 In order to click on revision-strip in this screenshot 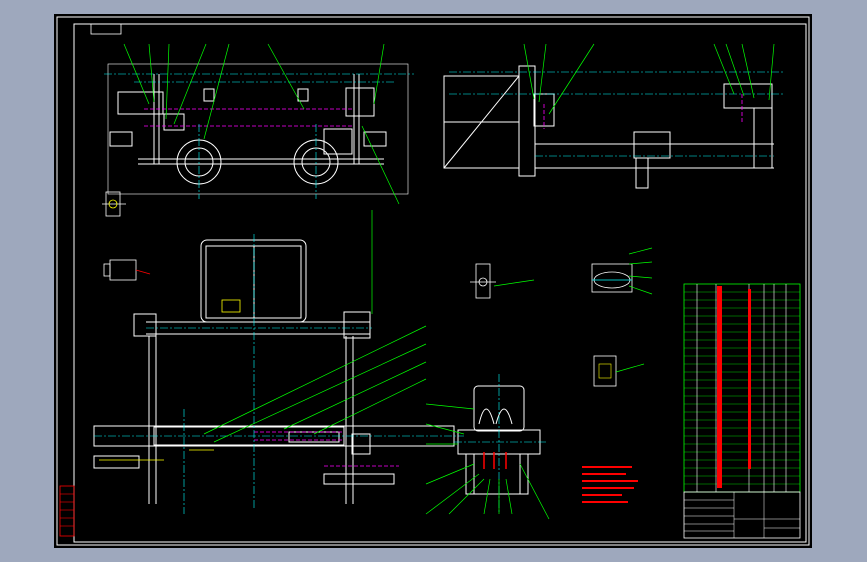, I will do `click(67, 511)`.